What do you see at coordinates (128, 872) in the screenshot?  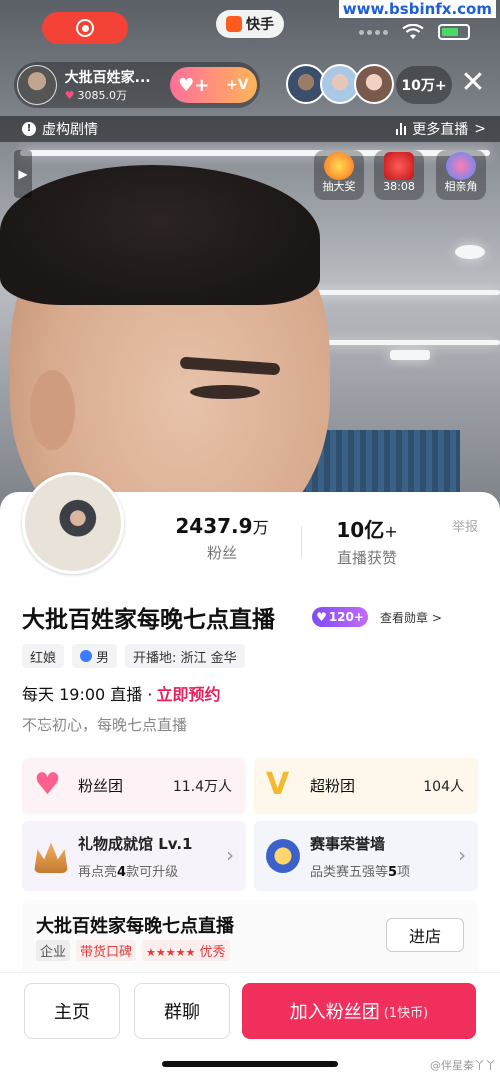 I see `gift-gallery-sub: 再点亮4款可升级` at bounding box center [128, 872].